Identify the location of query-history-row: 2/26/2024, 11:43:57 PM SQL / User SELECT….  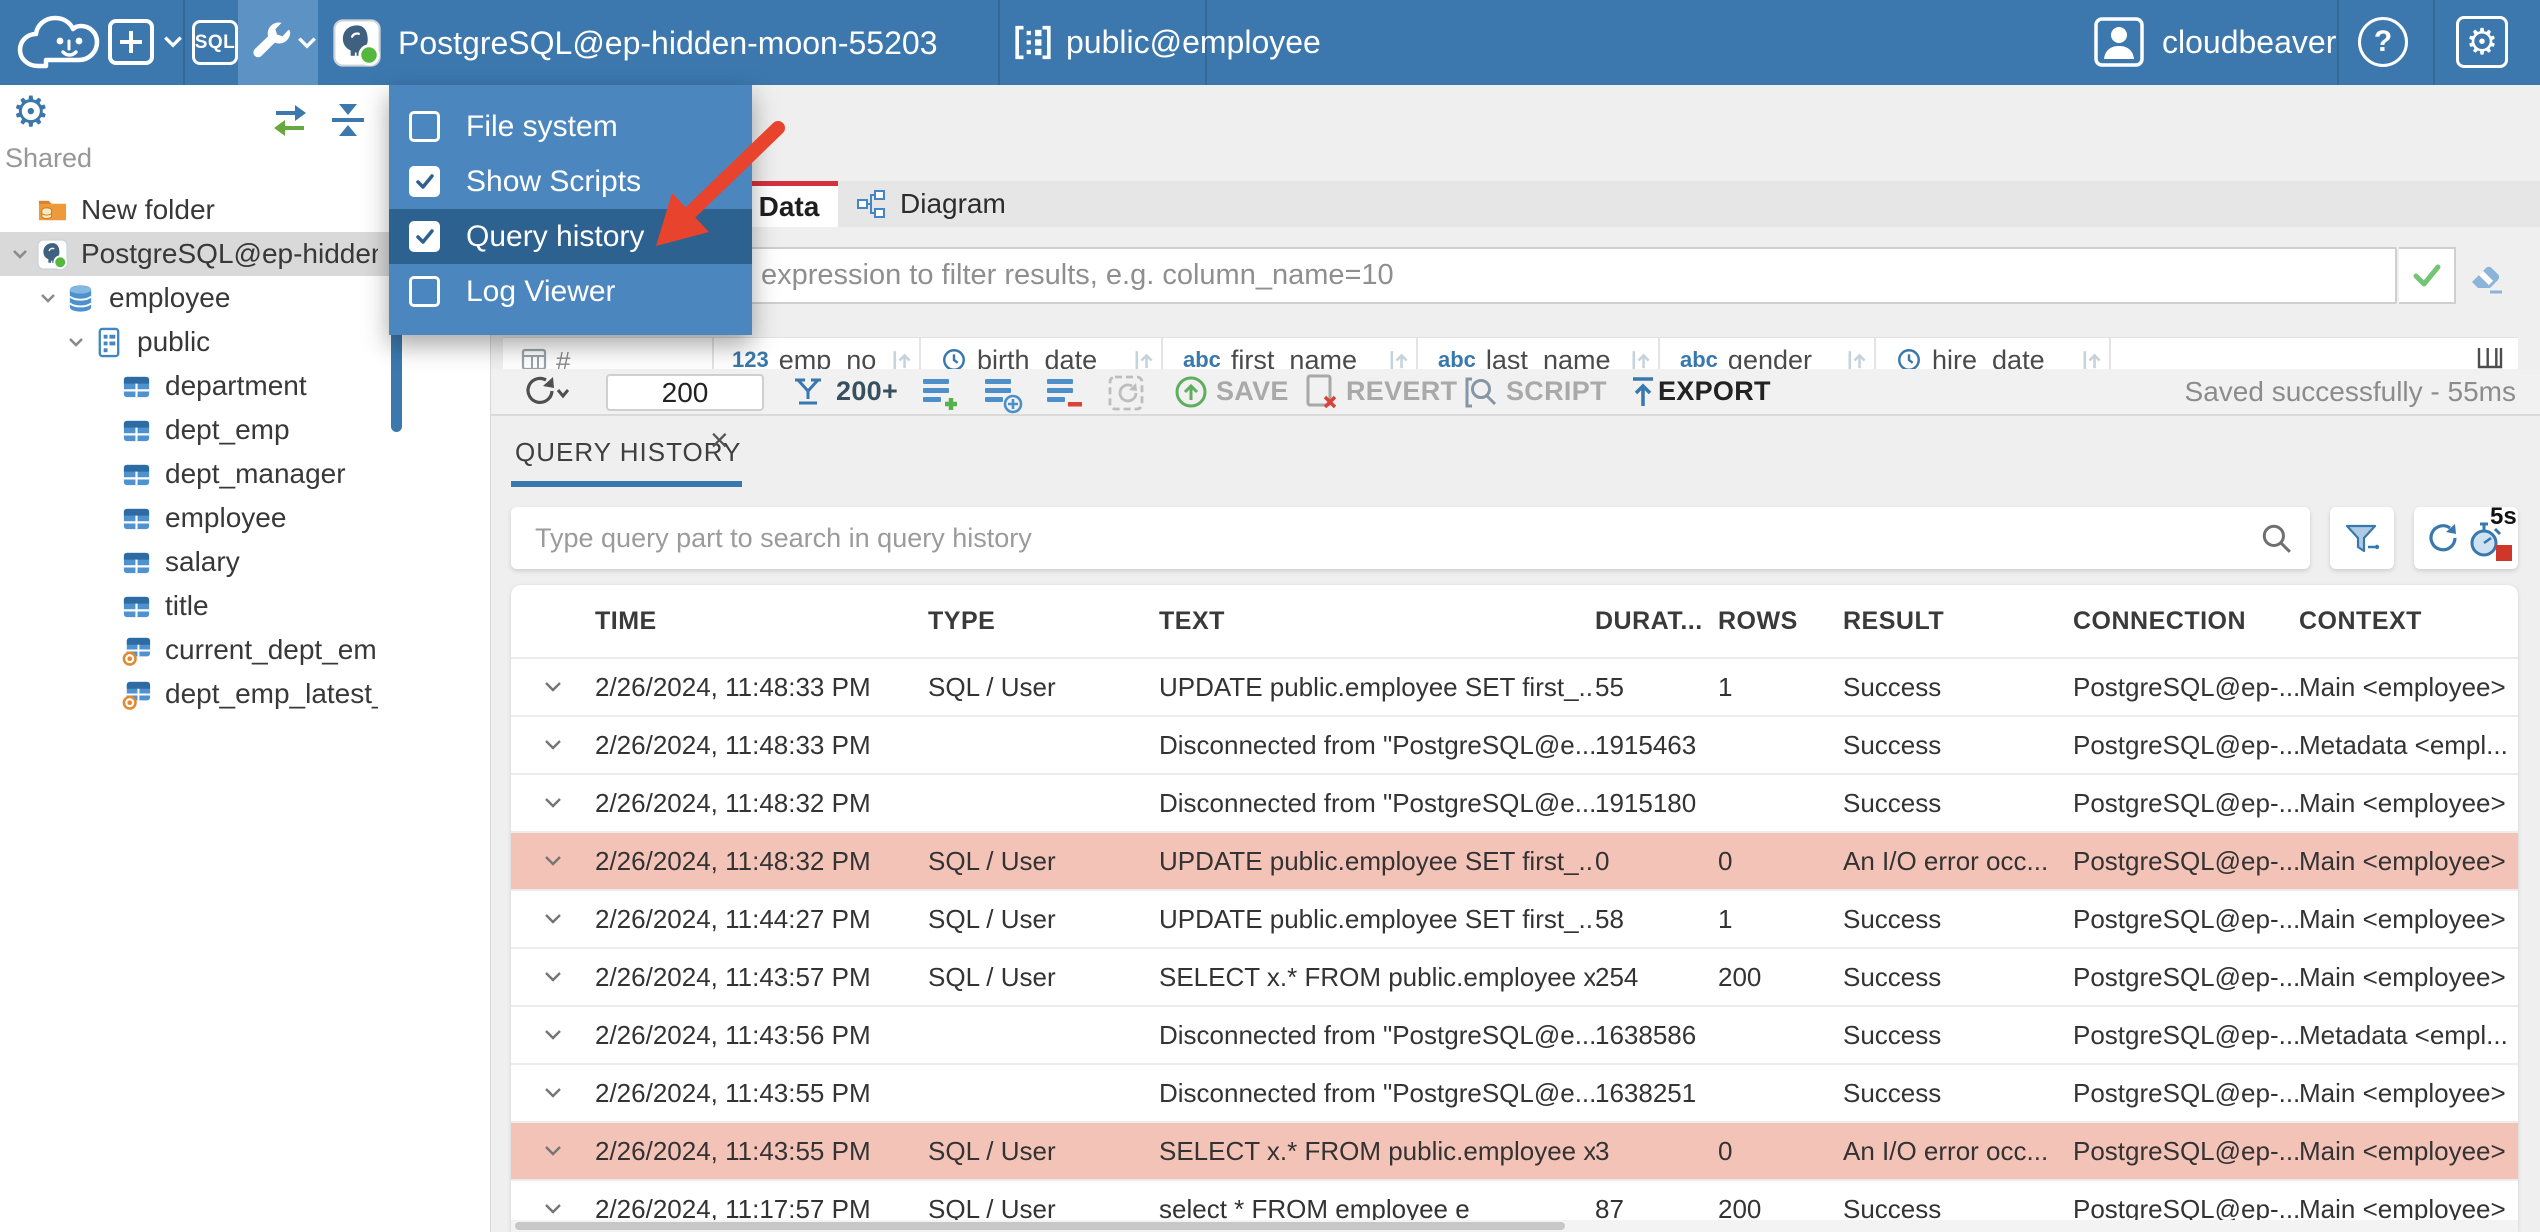
(1514, 976).